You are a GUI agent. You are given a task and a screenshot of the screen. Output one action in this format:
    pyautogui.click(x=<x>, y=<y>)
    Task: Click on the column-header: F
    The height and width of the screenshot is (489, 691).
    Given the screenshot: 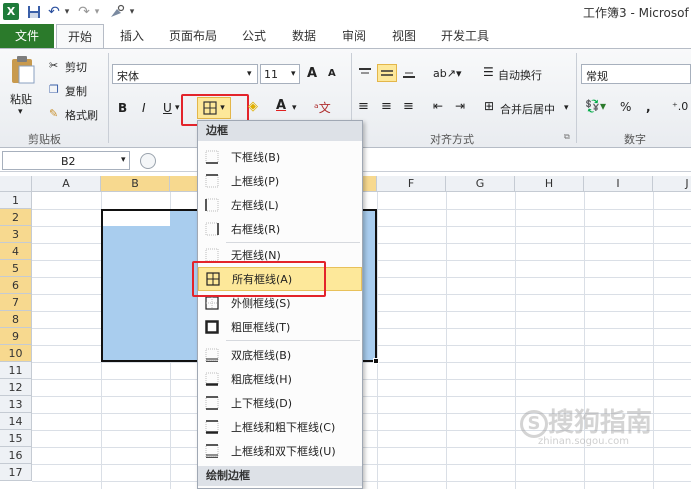 What is the action you would take?
    pyautogui.click(x=411, y=184)
    